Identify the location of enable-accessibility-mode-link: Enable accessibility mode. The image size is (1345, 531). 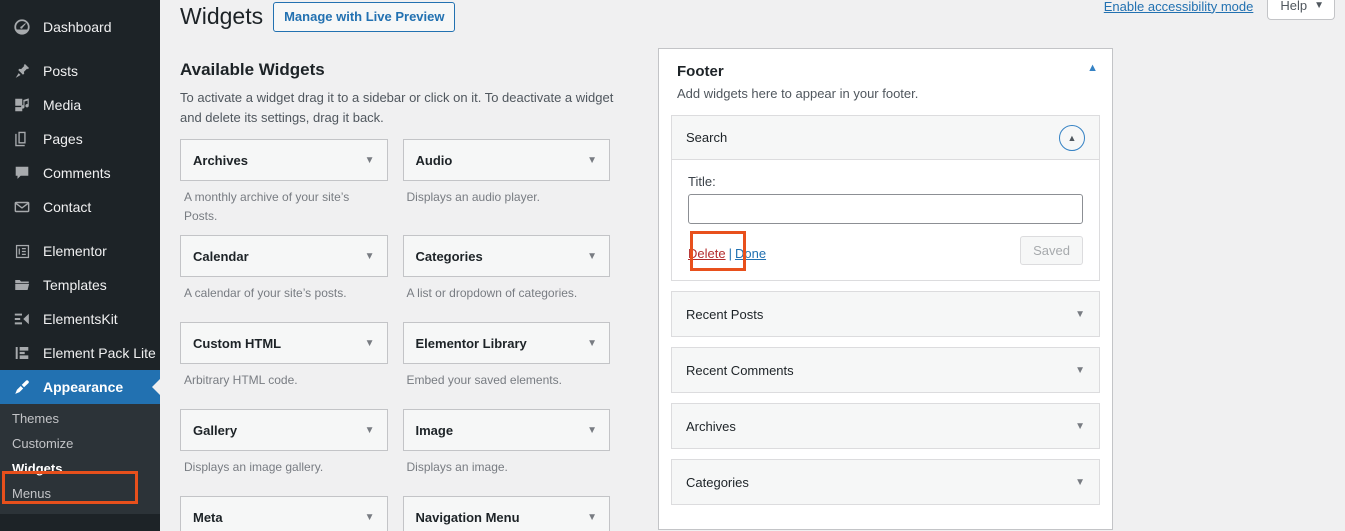
(1179, 7).